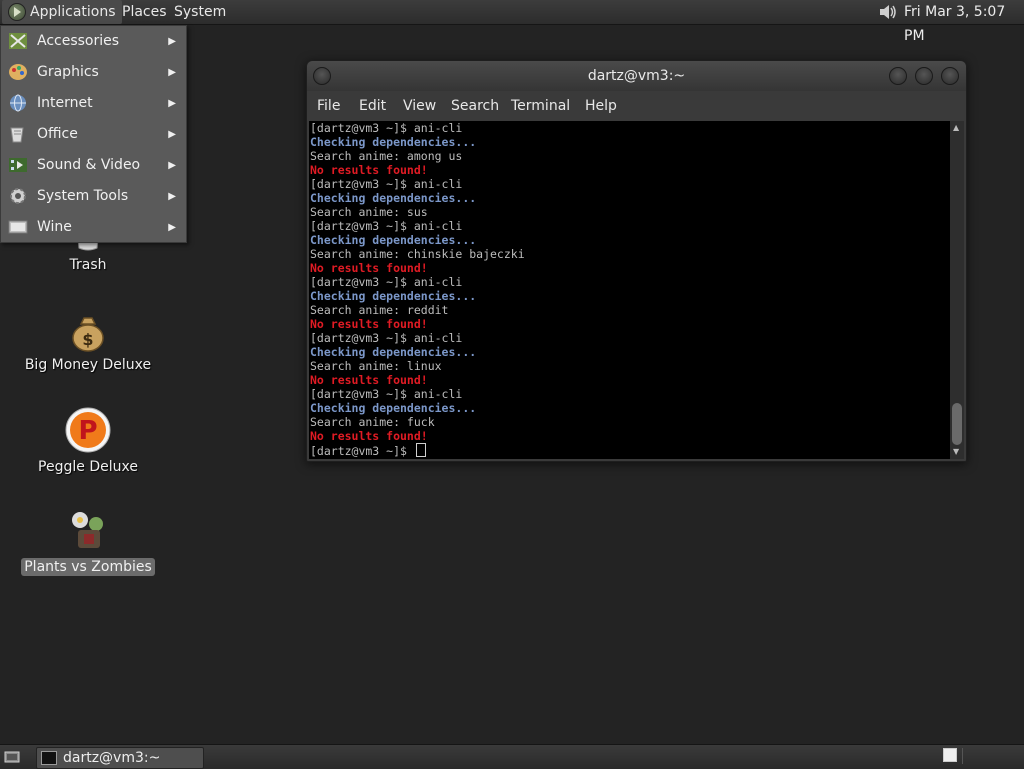 This screenshot has height=769, width=1024. Describe the element at coordinates (964, 22) in the screenshot. I see `clock: Fri Mar 3, 5:07 PM` at that location.